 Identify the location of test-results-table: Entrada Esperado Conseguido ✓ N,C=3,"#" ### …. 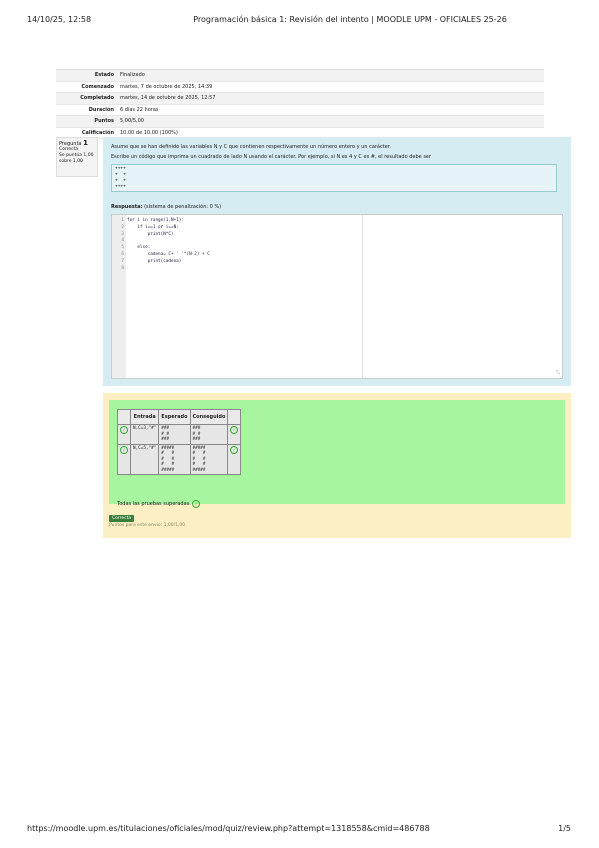
(179, 442).